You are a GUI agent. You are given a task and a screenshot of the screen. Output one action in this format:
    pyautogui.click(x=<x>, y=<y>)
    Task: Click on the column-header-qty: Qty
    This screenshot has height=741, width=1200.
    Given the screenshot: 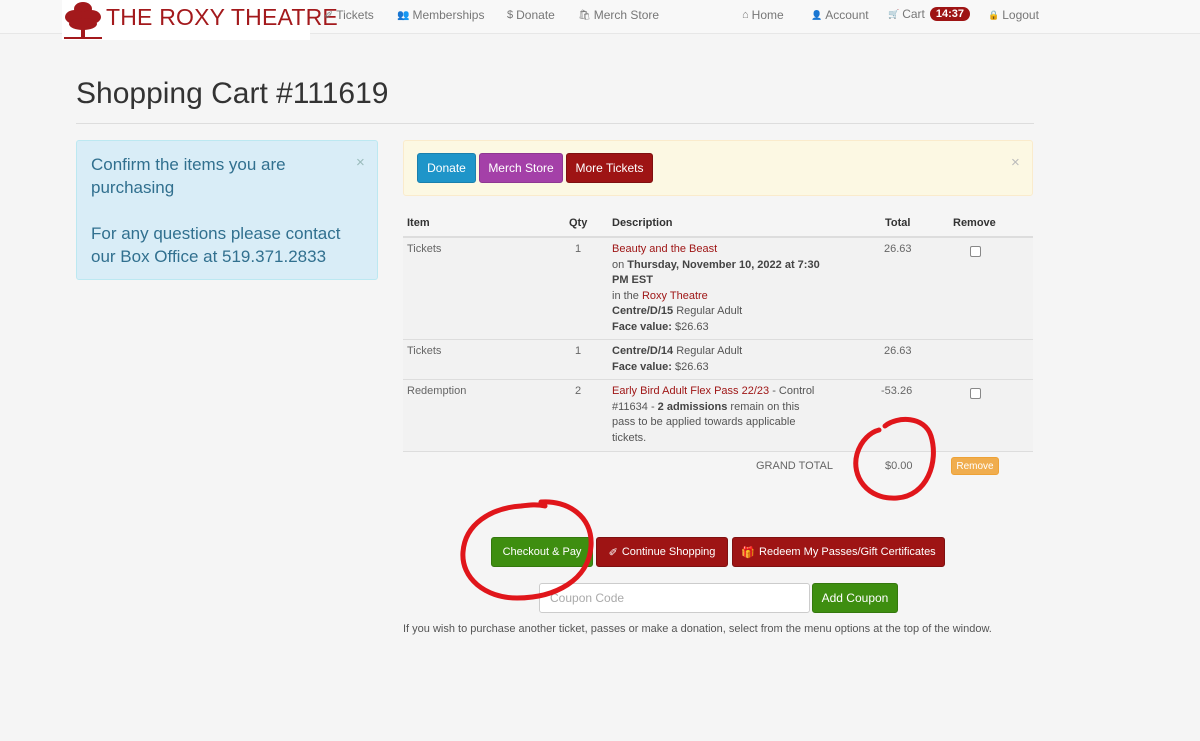 What is the action you would take?
    pyautogui.click(x=578, y=223)
    